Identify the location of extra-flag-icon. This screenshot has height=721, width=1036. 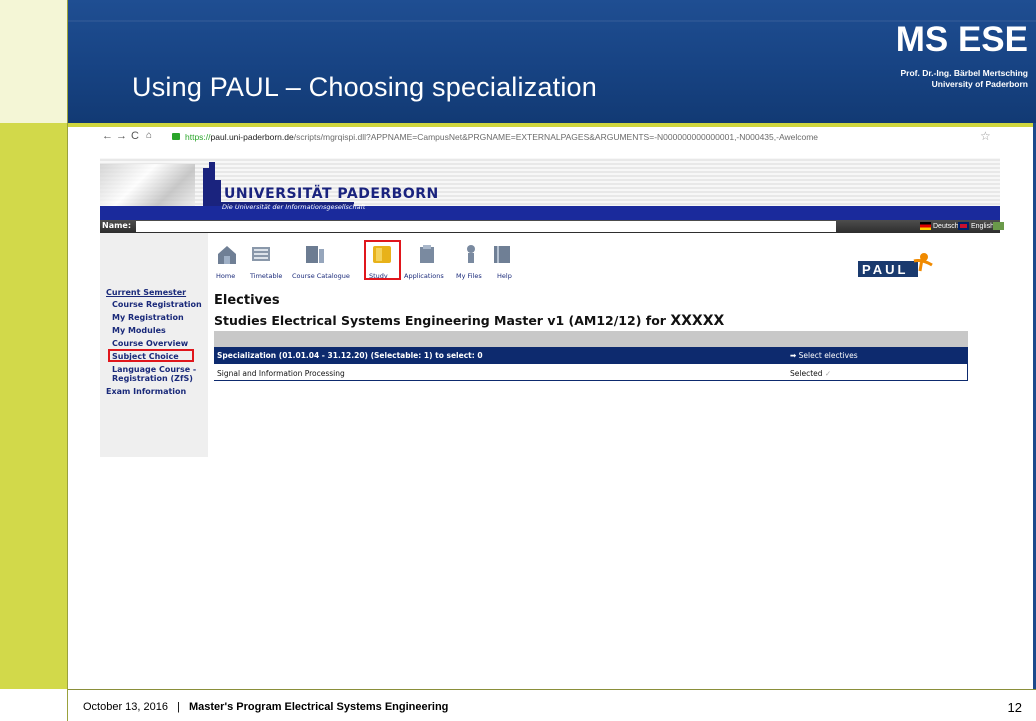
(999, 226).